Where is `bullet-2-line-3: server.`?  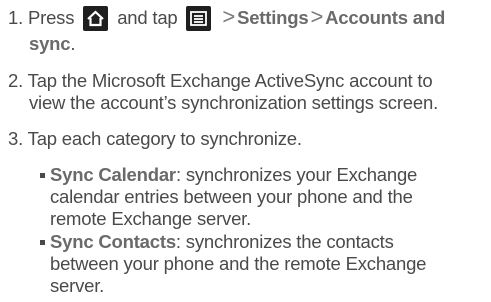 bullet-2-line-3: server. is located at coordinates (77, 286).